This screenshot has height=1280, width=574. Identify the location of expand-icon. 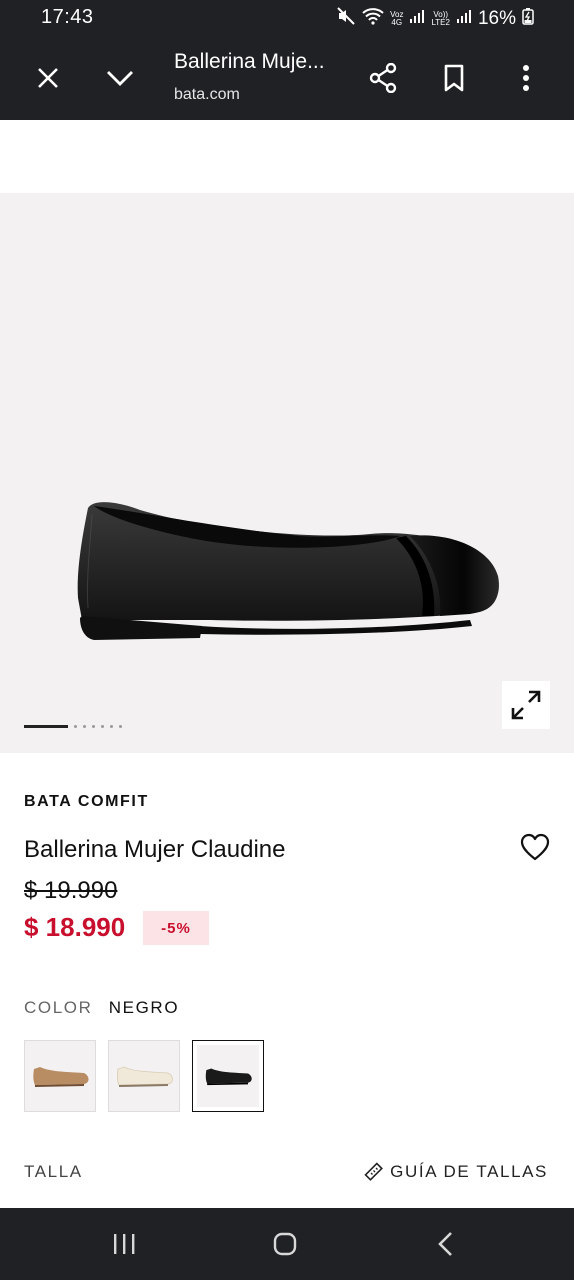
(526, 705).